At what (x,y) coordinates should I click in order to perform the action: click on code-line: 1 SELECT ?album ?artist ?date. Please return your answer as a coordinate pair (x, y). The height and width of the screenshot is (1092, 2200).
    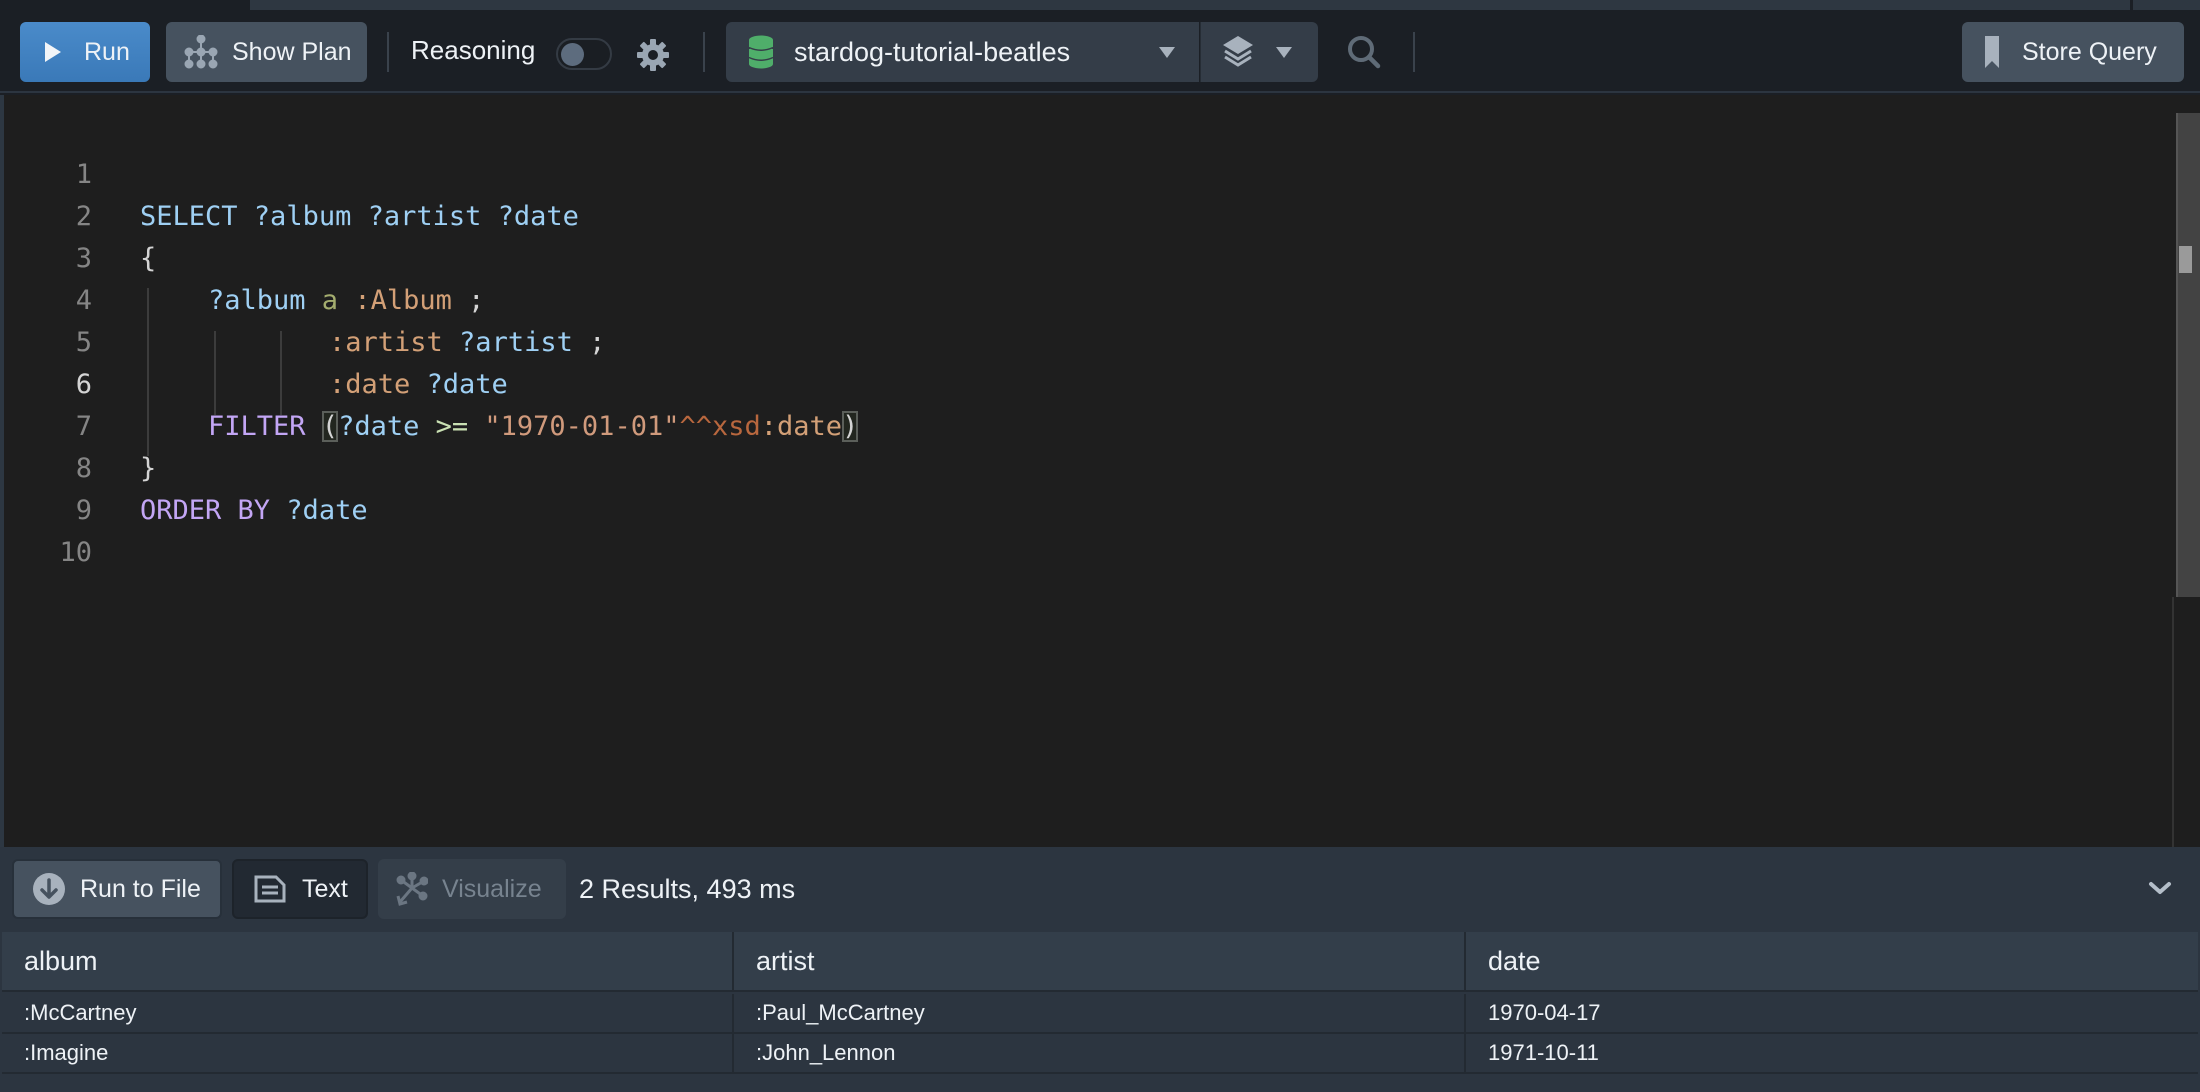
    Looking at the image, I should click on (1084, 172).